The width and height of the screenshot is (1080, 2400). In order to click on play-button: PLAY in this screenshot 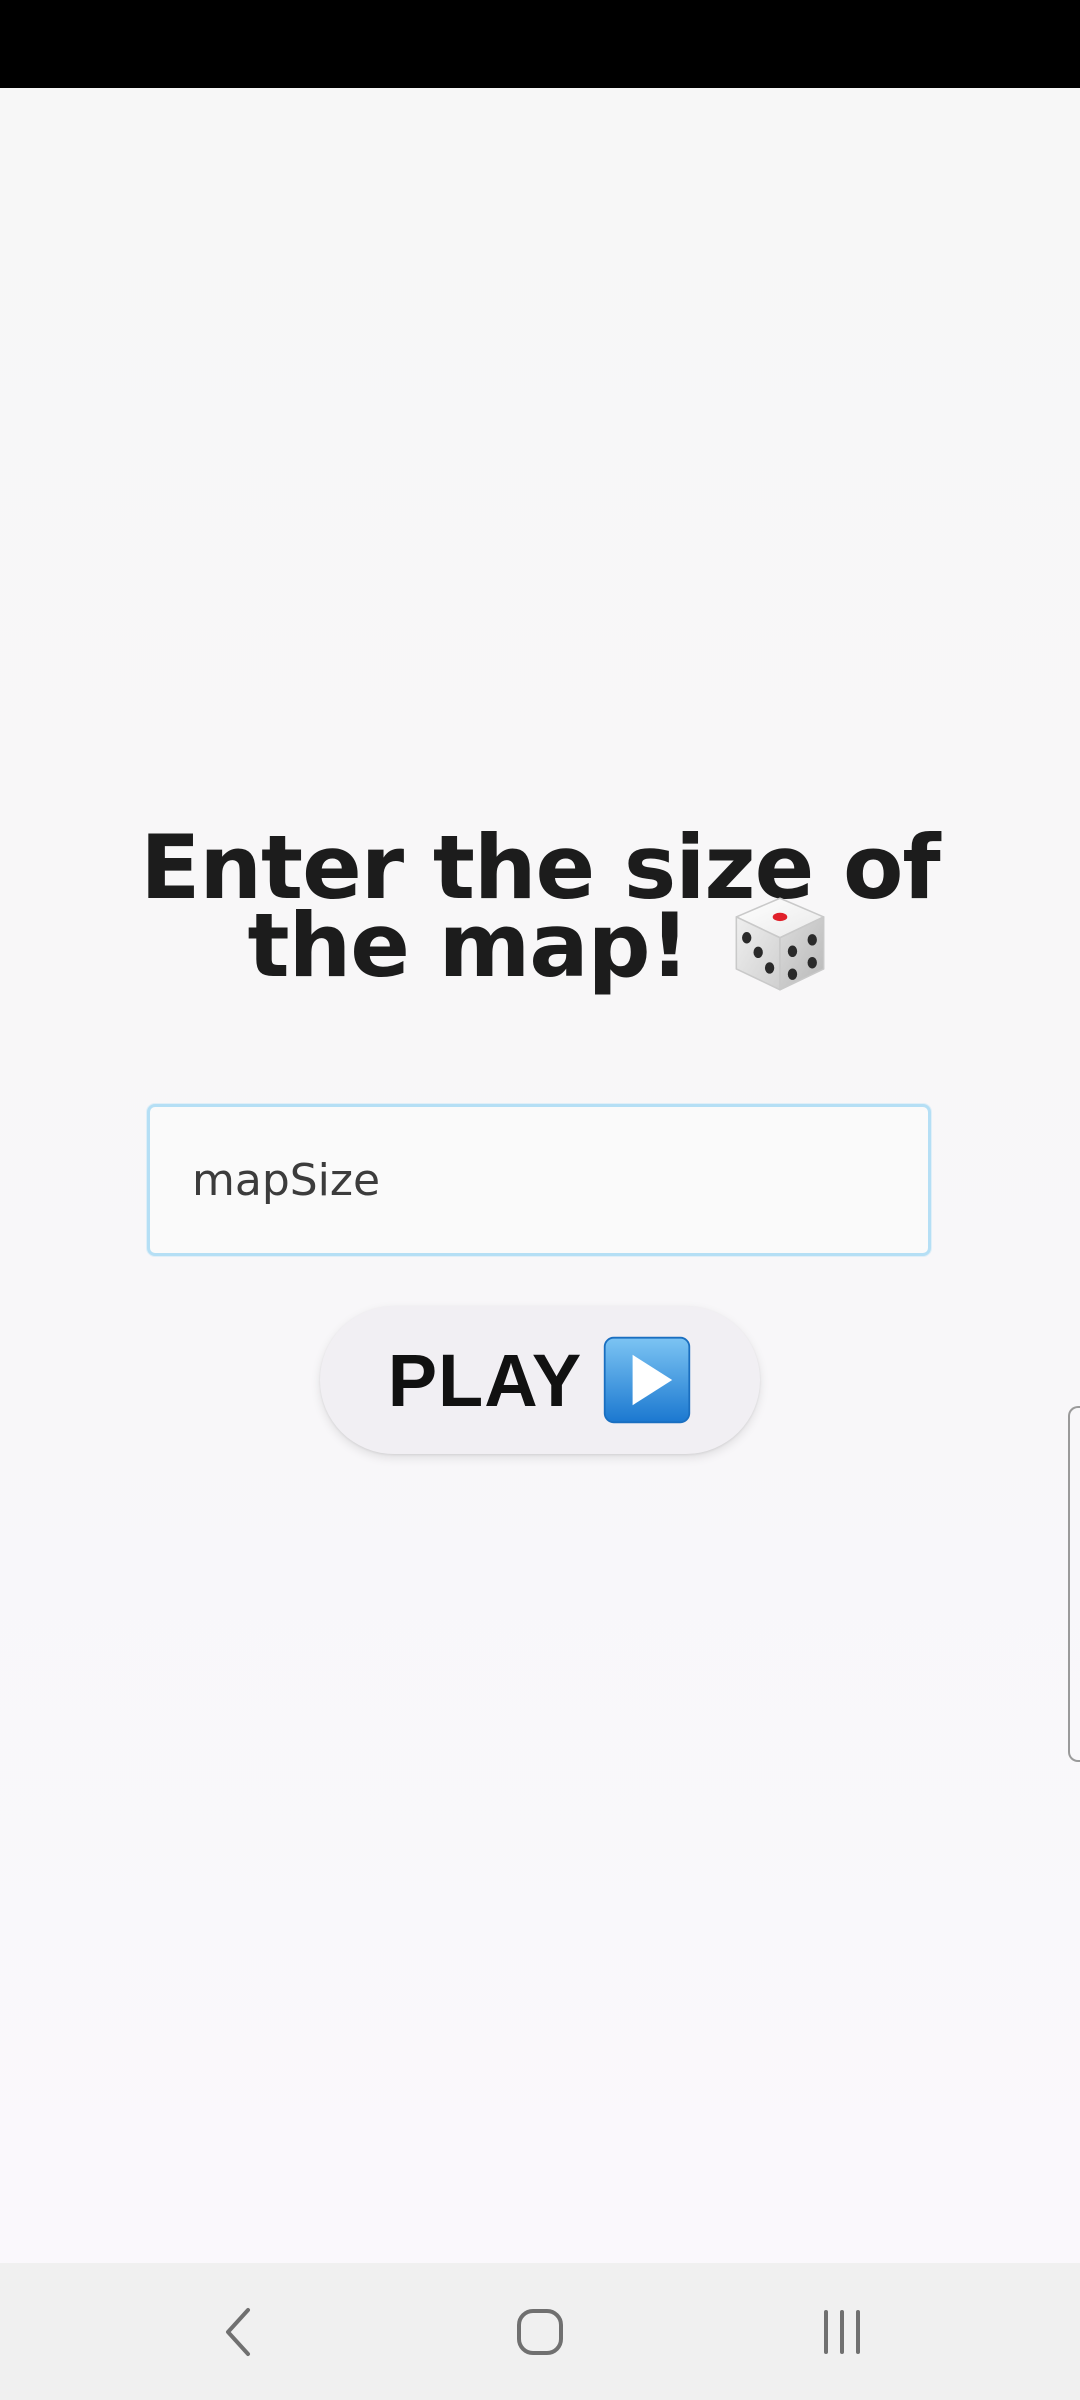, I will do `click(540, 1380)`.